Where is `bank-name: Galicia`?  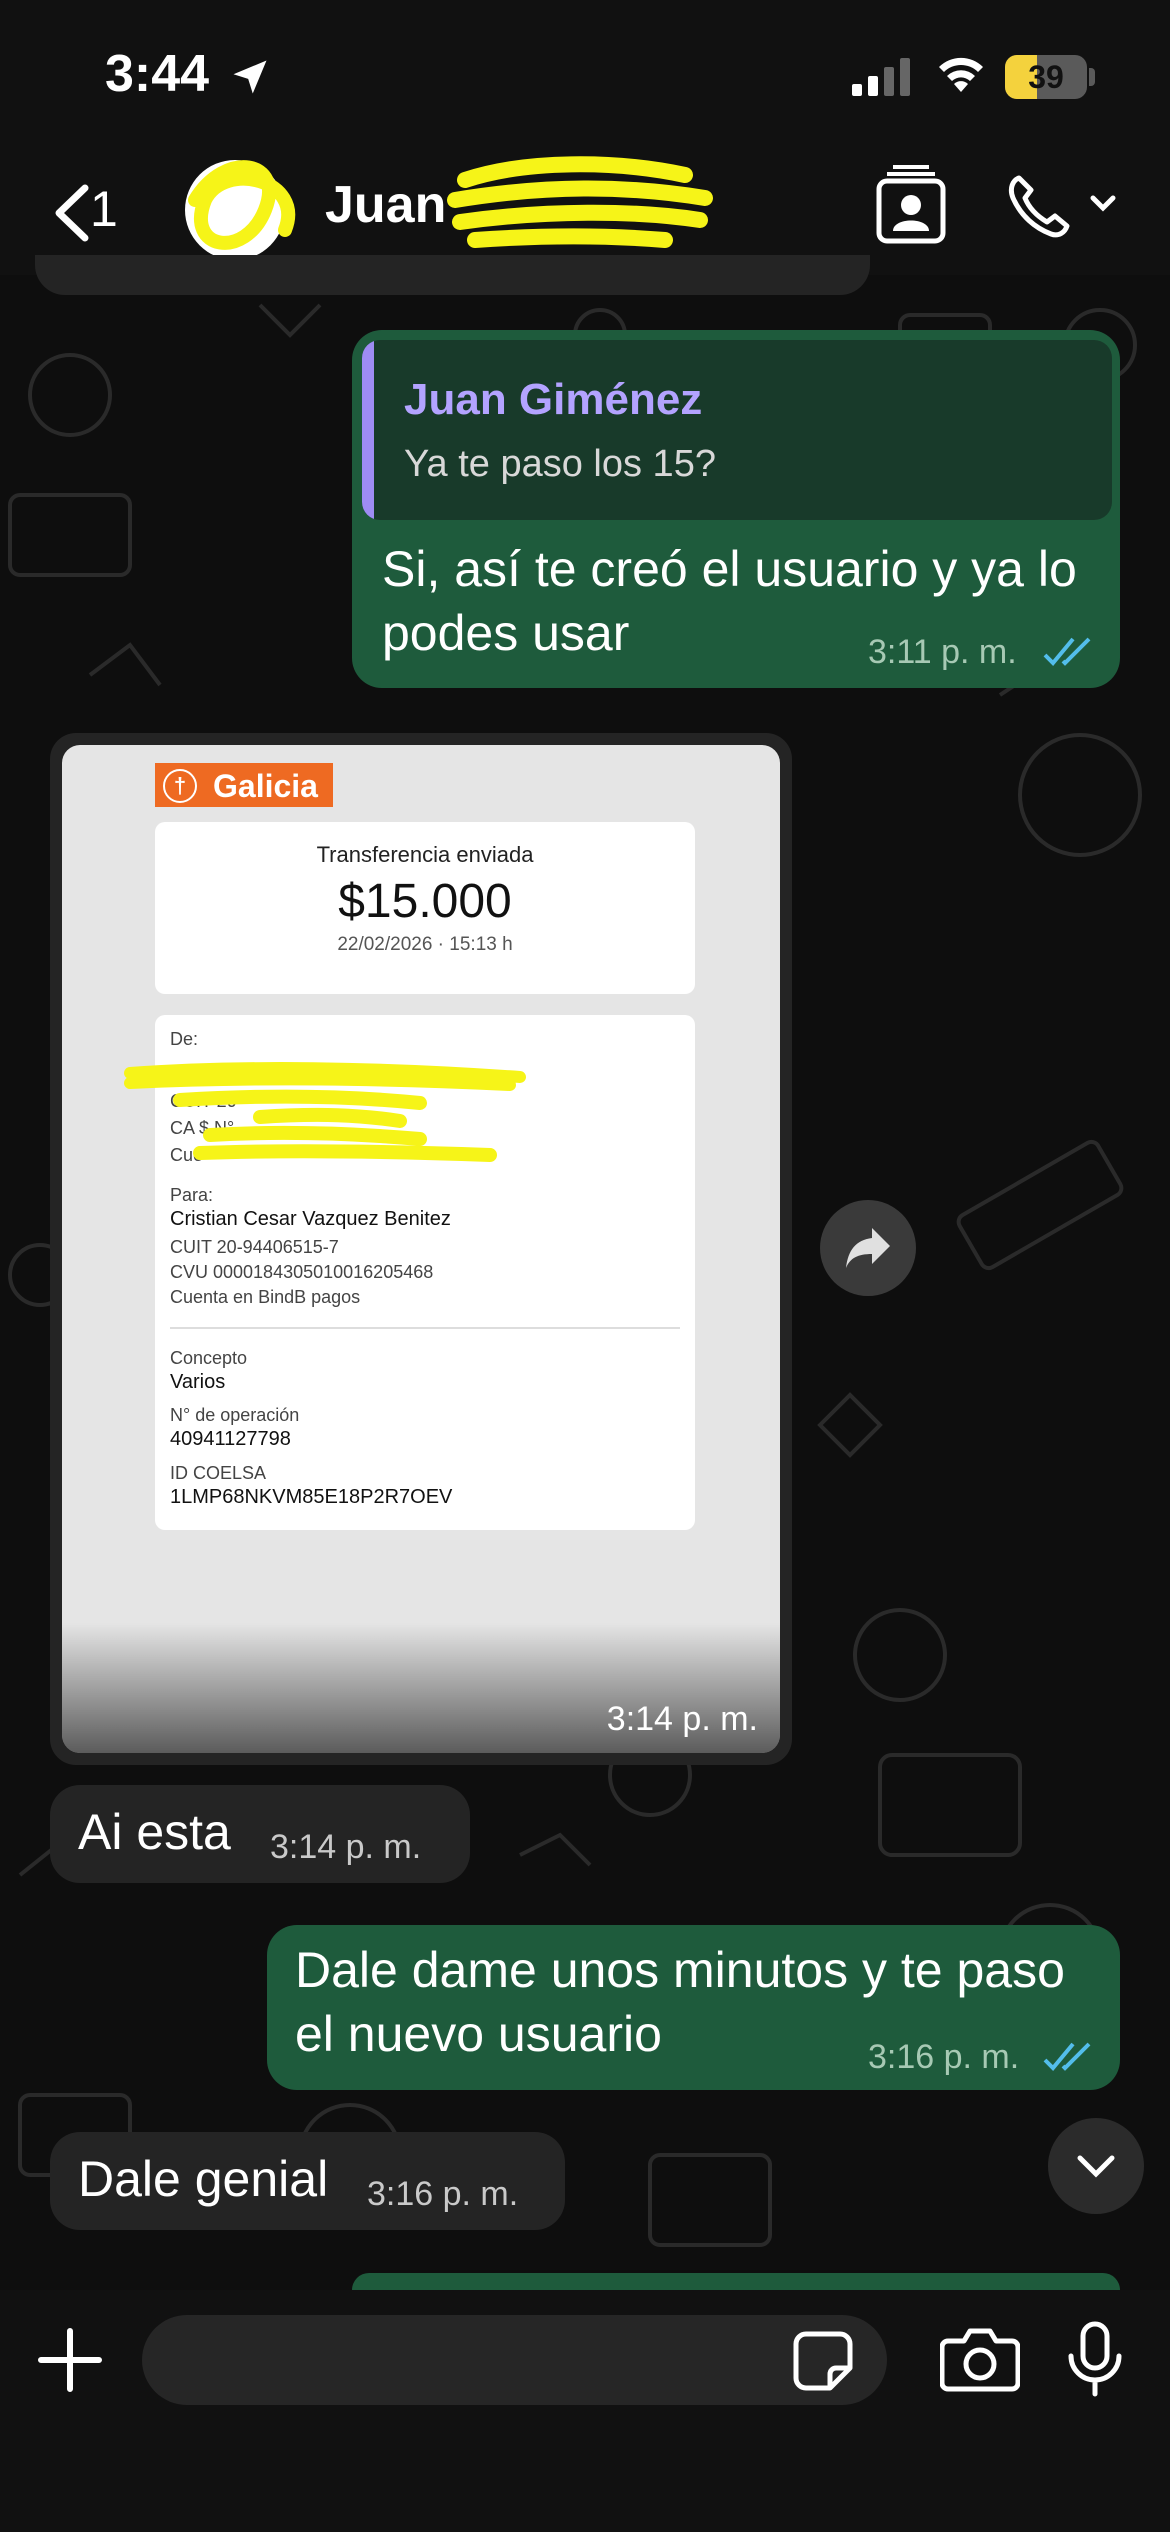
bank-name: Galicia is located at coordinates (265, 786).